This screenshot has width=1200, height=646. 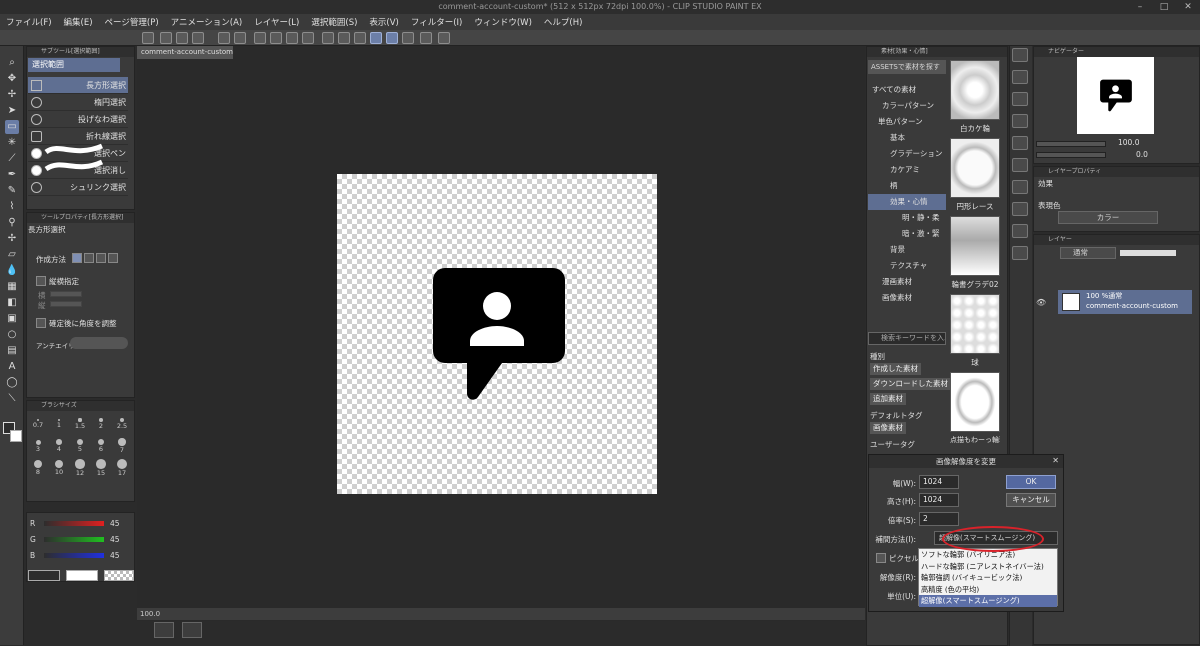 What do you see at coordinates (12, 223) in the screenshot?
I see `airbrush-icon: ⚲` at bounding box center [12, 223].